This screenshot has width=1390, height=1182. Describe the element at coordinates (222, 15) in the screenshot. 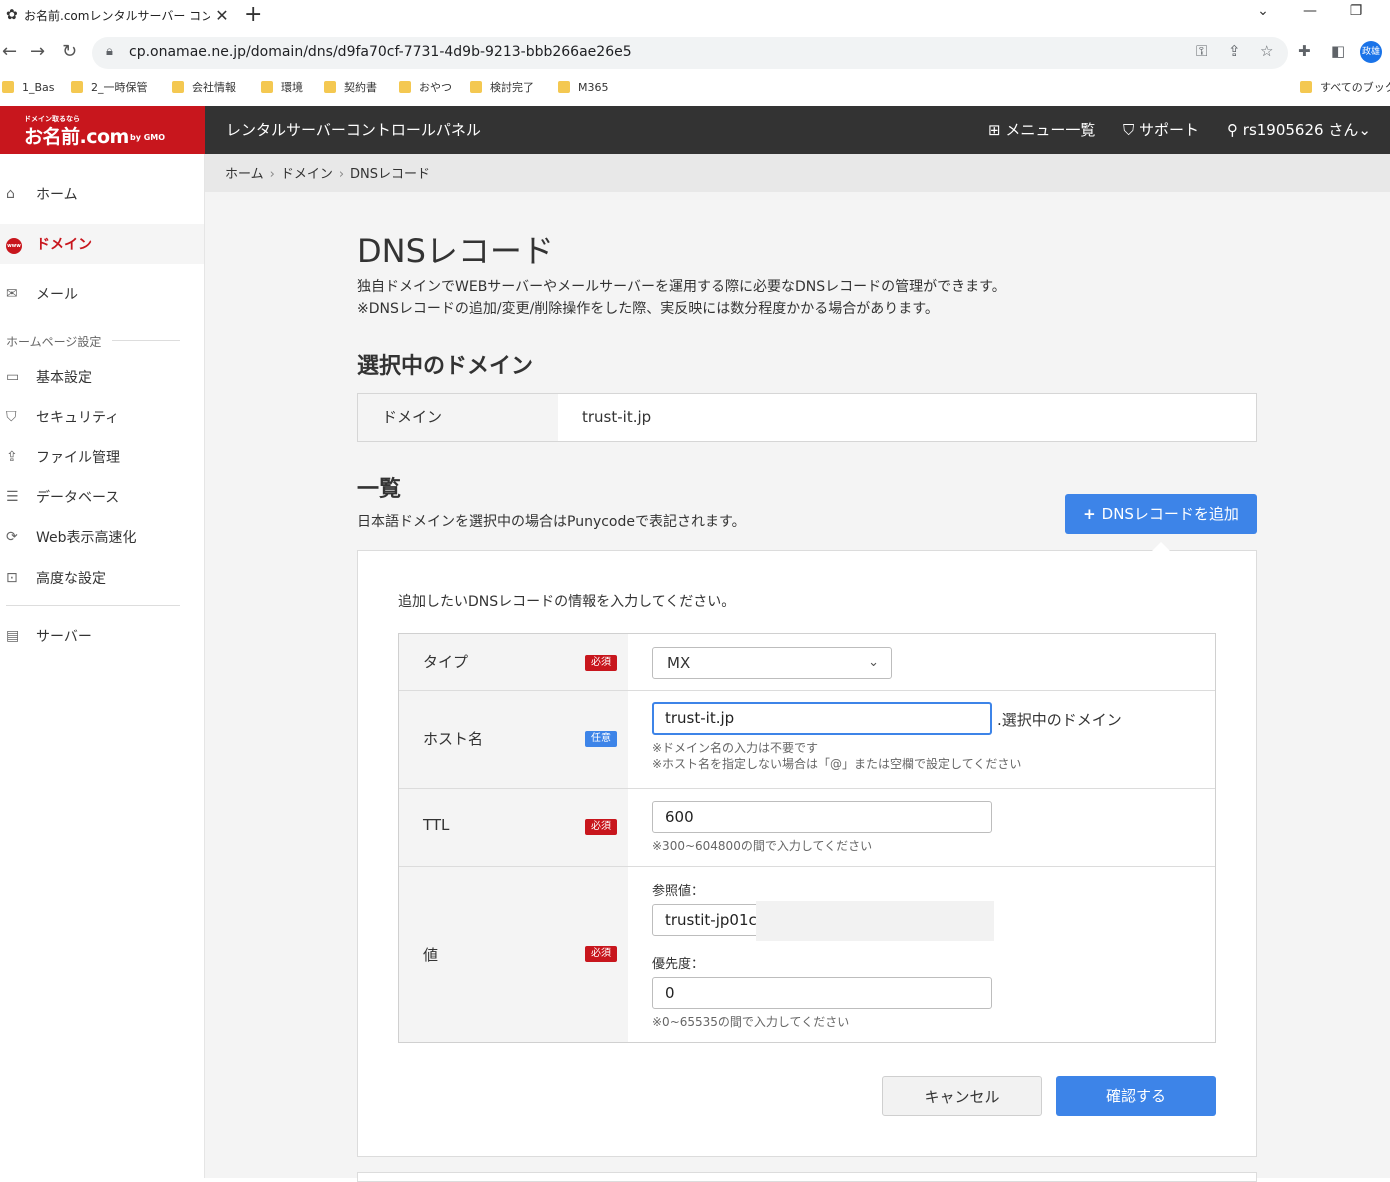

I see `close-tab-icon: ✕` at that location.